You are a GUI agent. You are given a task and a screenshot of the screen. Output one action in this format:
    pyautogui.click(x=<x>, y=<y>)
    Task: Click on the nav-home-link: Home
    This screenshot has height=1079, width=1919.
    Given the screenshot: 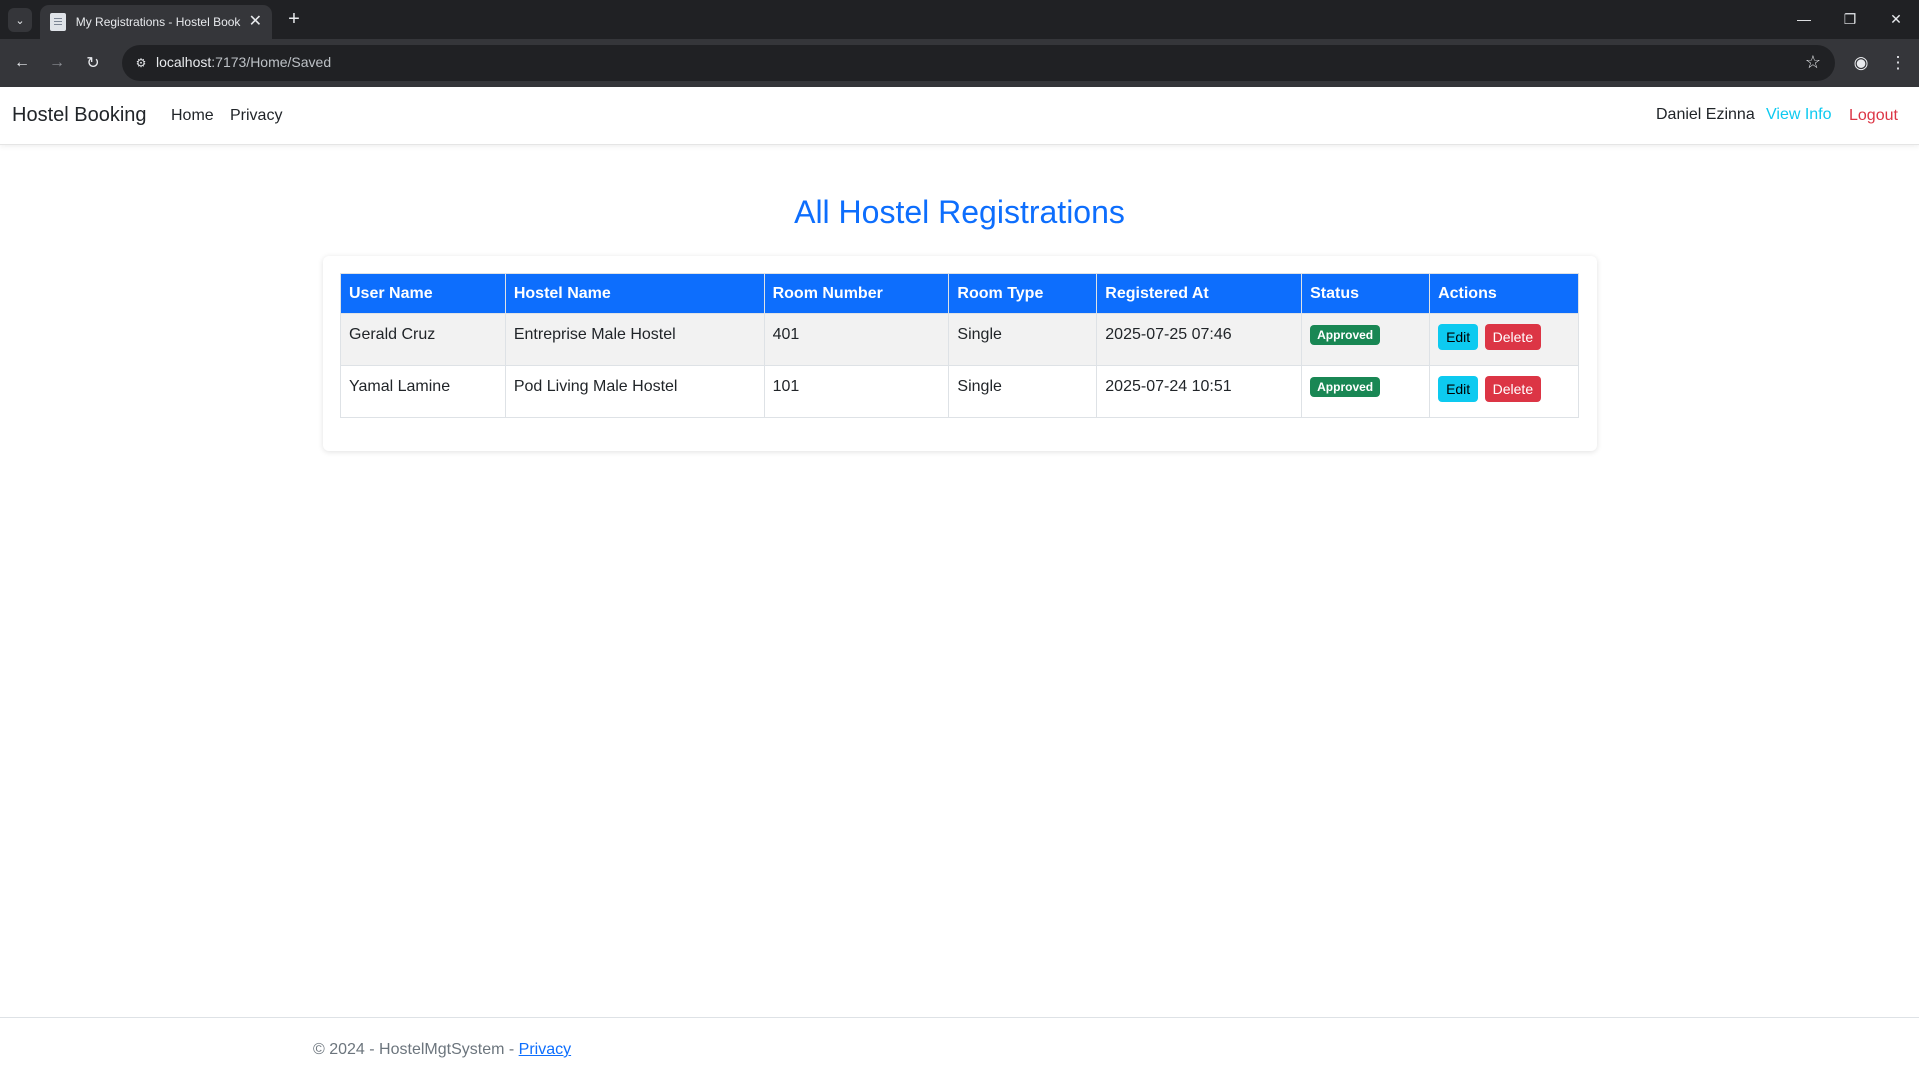 What is the action you would take?
    pyautogui.click(x=192, y=116)
    